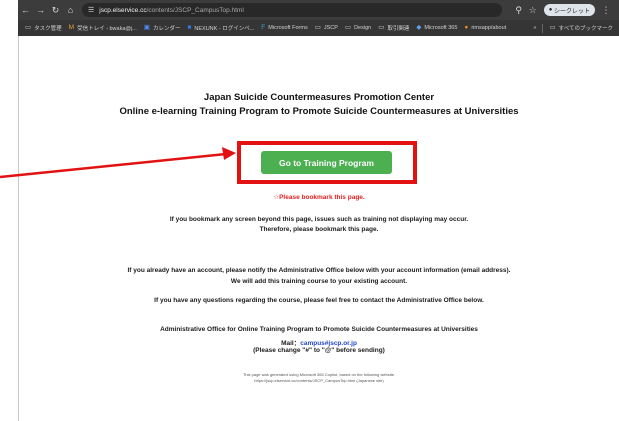 The width and height of the screenshot is (619, 421). I want to click on bookmark-label: Microsoft Forms, so click(288, 28).